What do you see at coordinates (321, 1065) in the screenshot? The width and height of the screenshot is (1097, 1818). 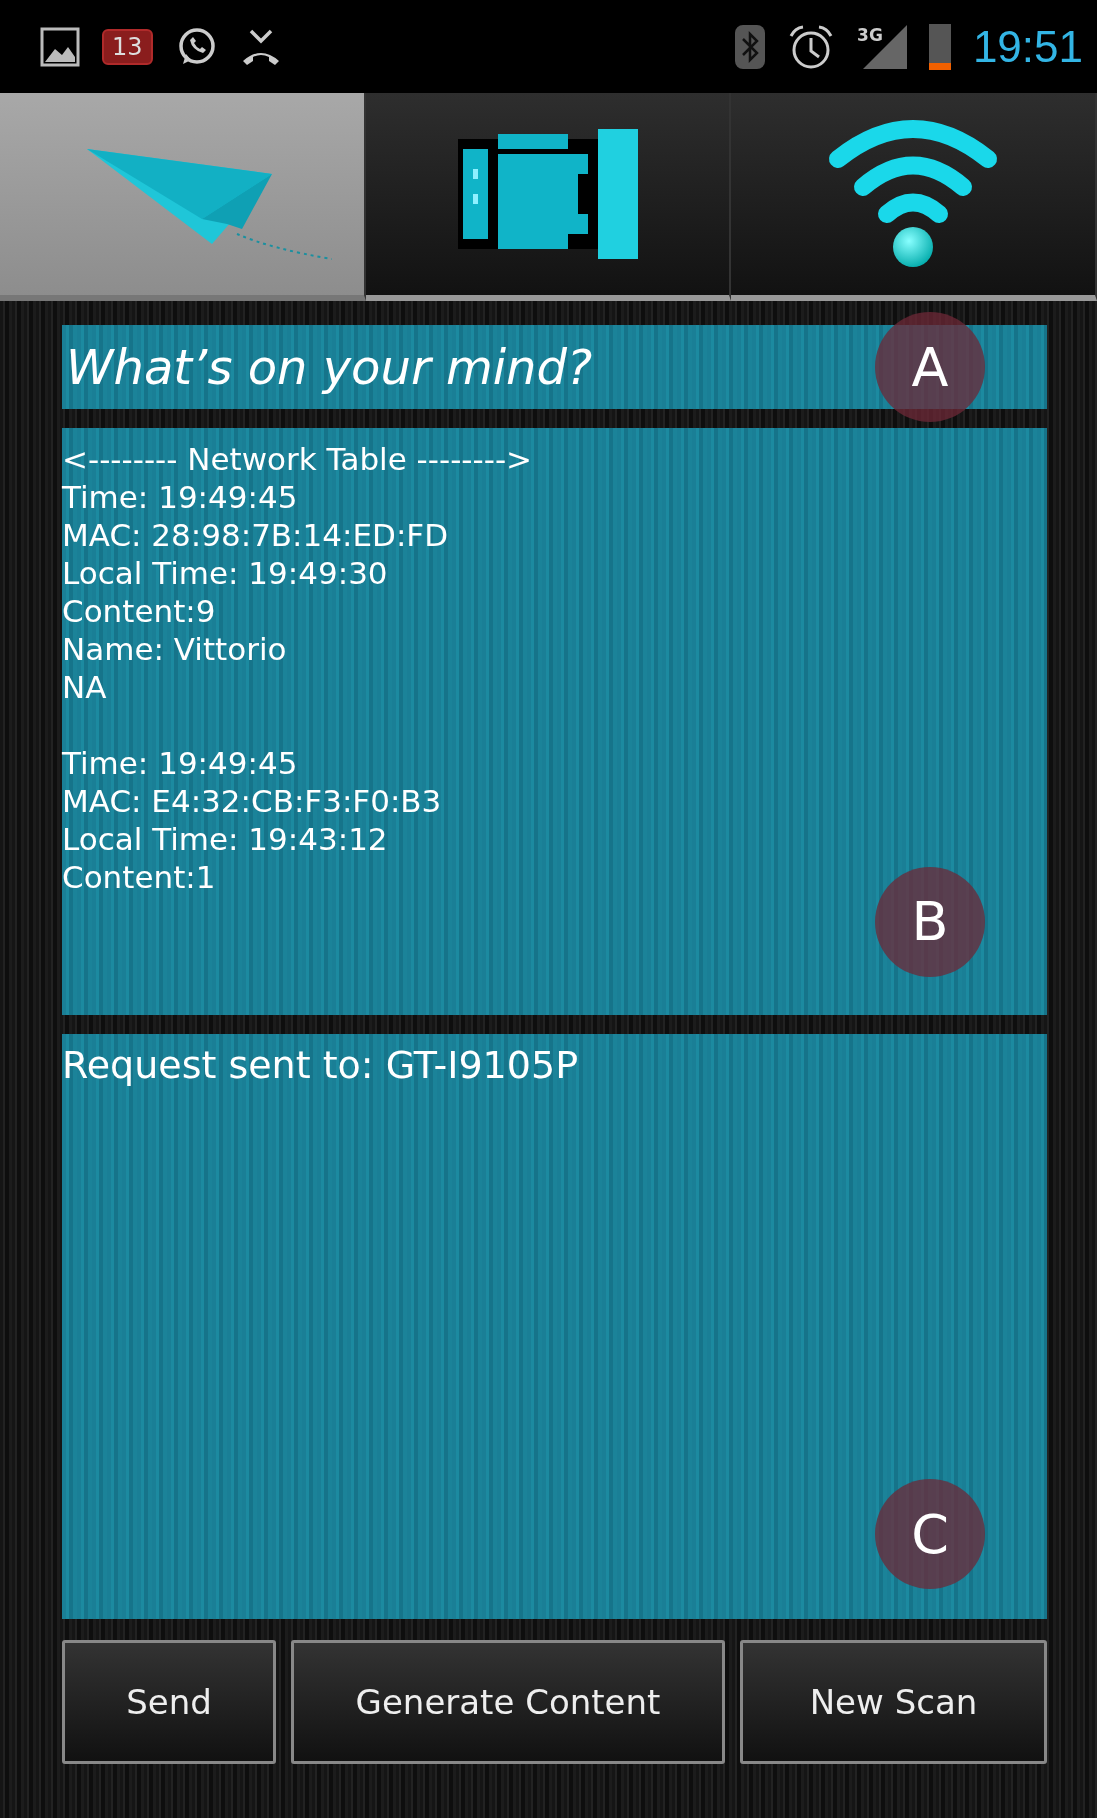 I see `log-line: Request sent to: GT-I9105P` at bounding box center [321, 1065].